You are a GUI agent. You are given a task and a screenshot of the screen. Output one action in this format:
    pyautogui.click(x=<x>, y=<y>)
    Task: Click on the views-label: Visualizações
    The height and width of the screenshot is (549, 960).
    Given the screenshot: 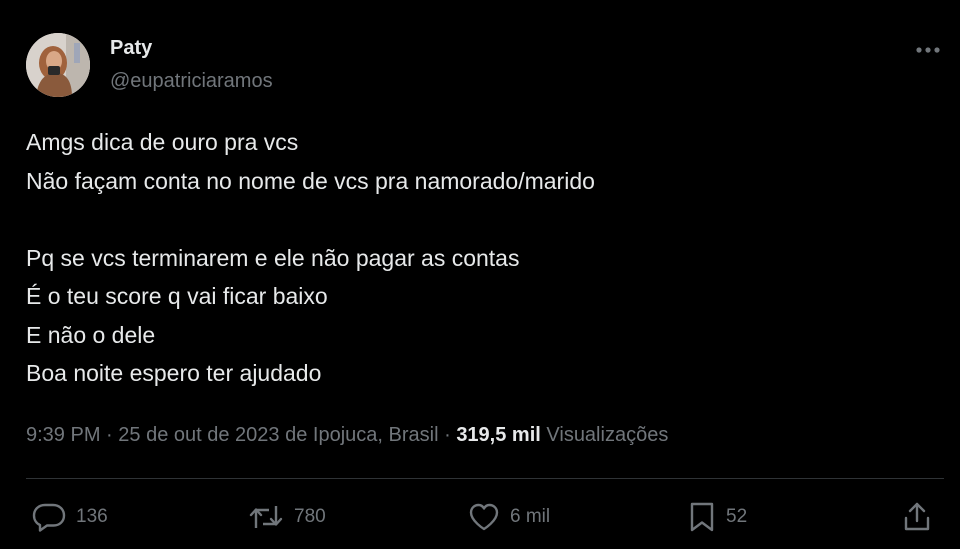 What is the action you would take?
    pyautogui.click(x=607, y=435)
    